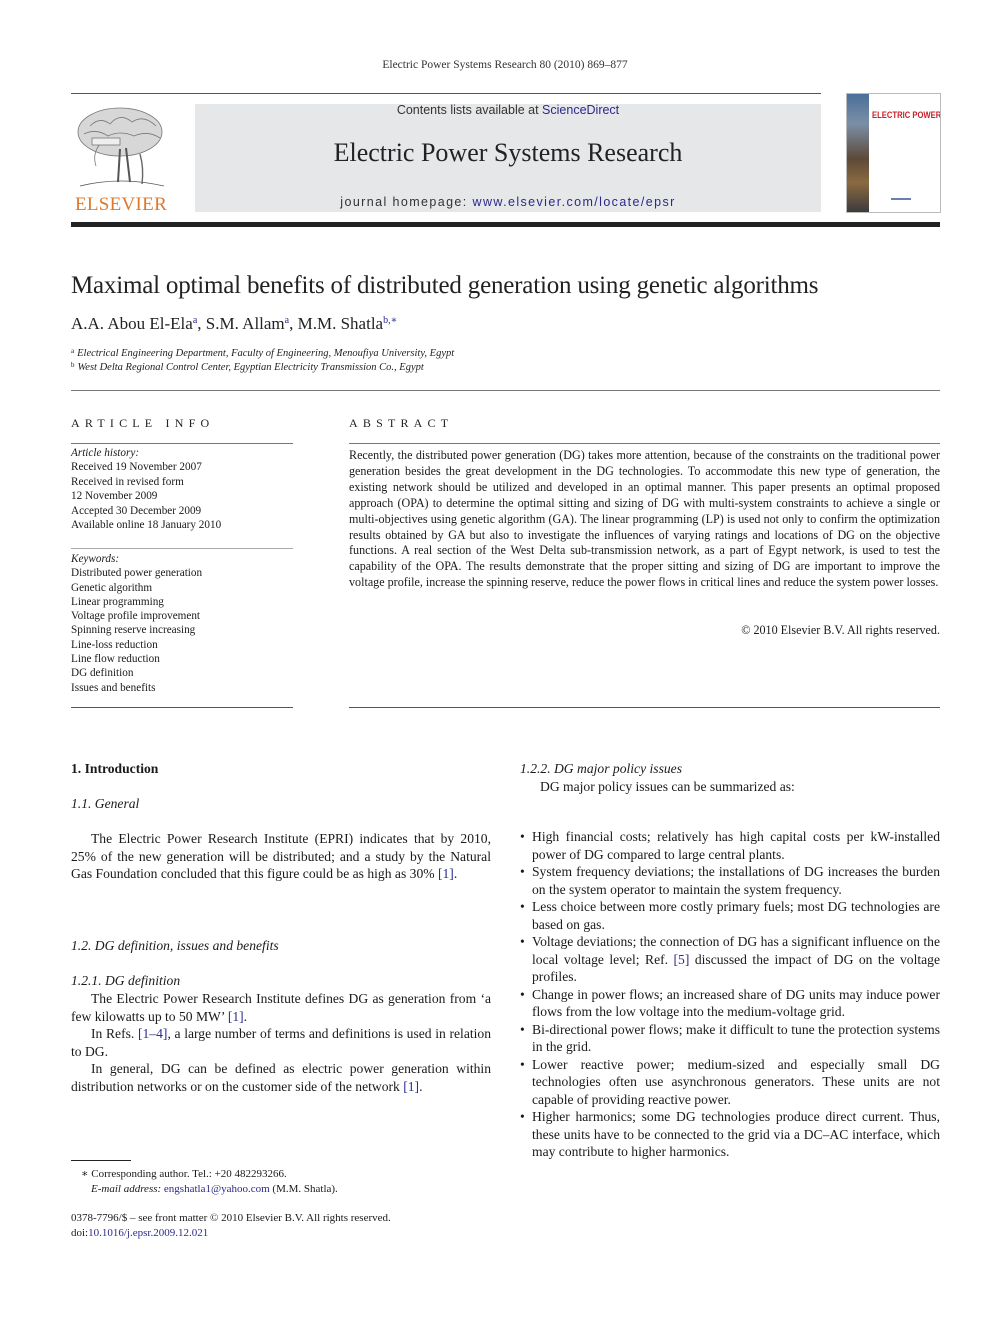 The width and height of the screenshot is (992, 1323). Describe the element at coordinates (175, 945) in the screenshot. I see `subsection-heading-dg-definition-issues: 1.2. DG definition, issues and benefits` at that location.